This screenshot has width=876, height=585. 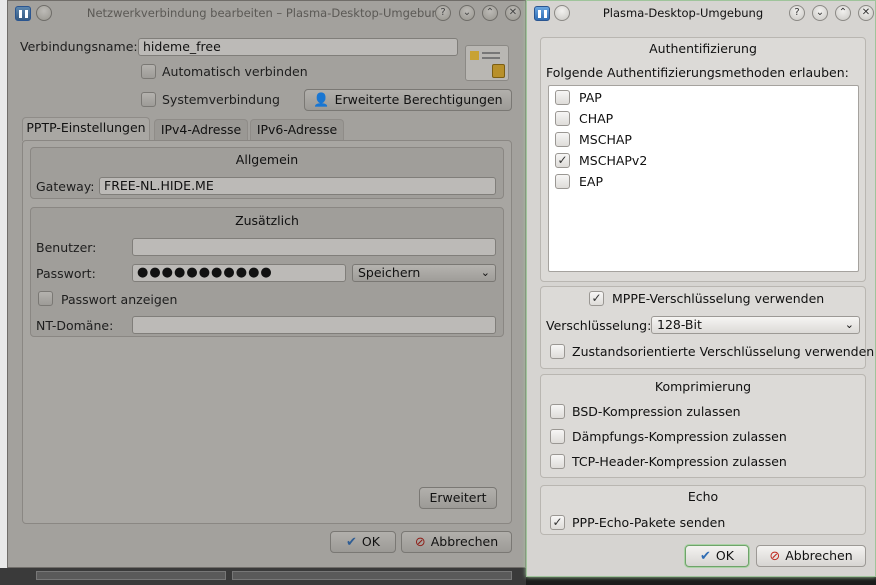 I want to click on list-item: EAP, so click(x=703, y=181).